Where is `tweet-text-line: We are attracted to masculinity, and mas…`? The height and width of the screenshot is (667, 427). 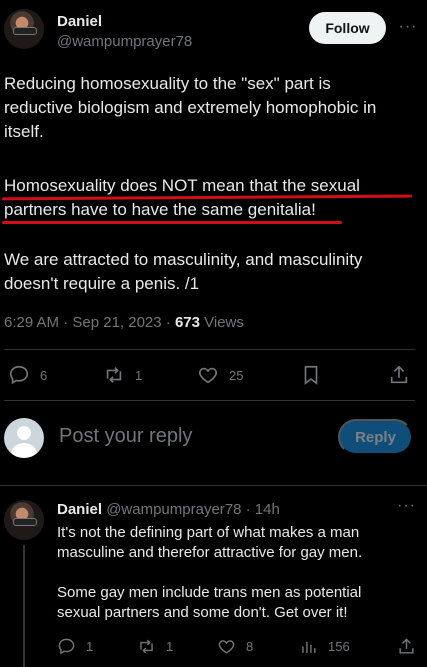
tweet-text-line: We are attracted to masculinity, and mas… is located at coordinates (183, 259).